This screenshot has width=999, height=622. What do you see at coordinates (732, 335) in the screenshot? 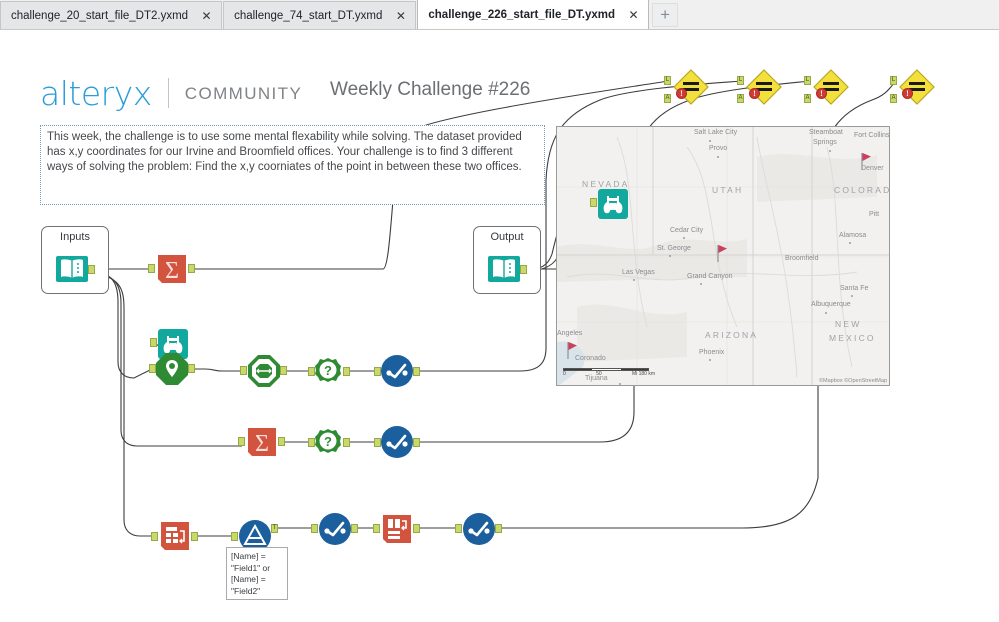
I see `map-state-arizona: ARIZONA` at bounding box center [732, 335].